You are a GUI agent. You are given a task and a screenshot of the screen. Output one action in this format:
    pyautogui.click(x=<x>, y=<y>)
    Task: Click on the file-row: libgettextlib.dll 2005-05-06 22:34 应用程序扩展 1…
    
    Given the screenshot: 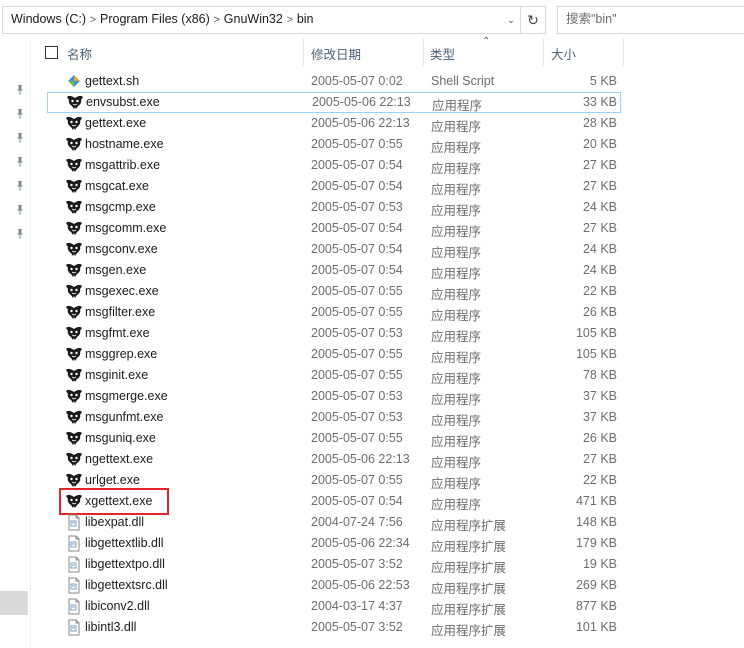 What is the action you would take?
    pyautogui.click(x=334, y=543)
    